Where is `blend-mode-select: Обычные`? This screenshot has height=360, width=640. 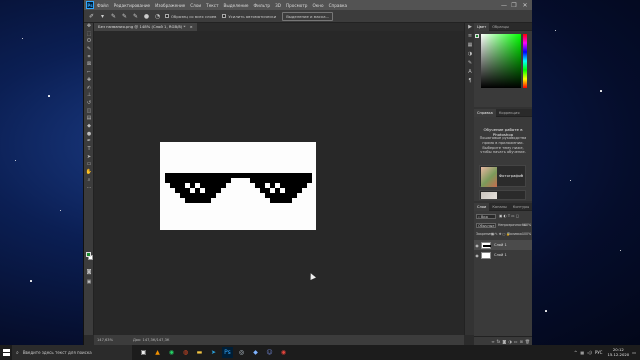 blend-mode-select: Обычные is located at coordinates (486, 225).